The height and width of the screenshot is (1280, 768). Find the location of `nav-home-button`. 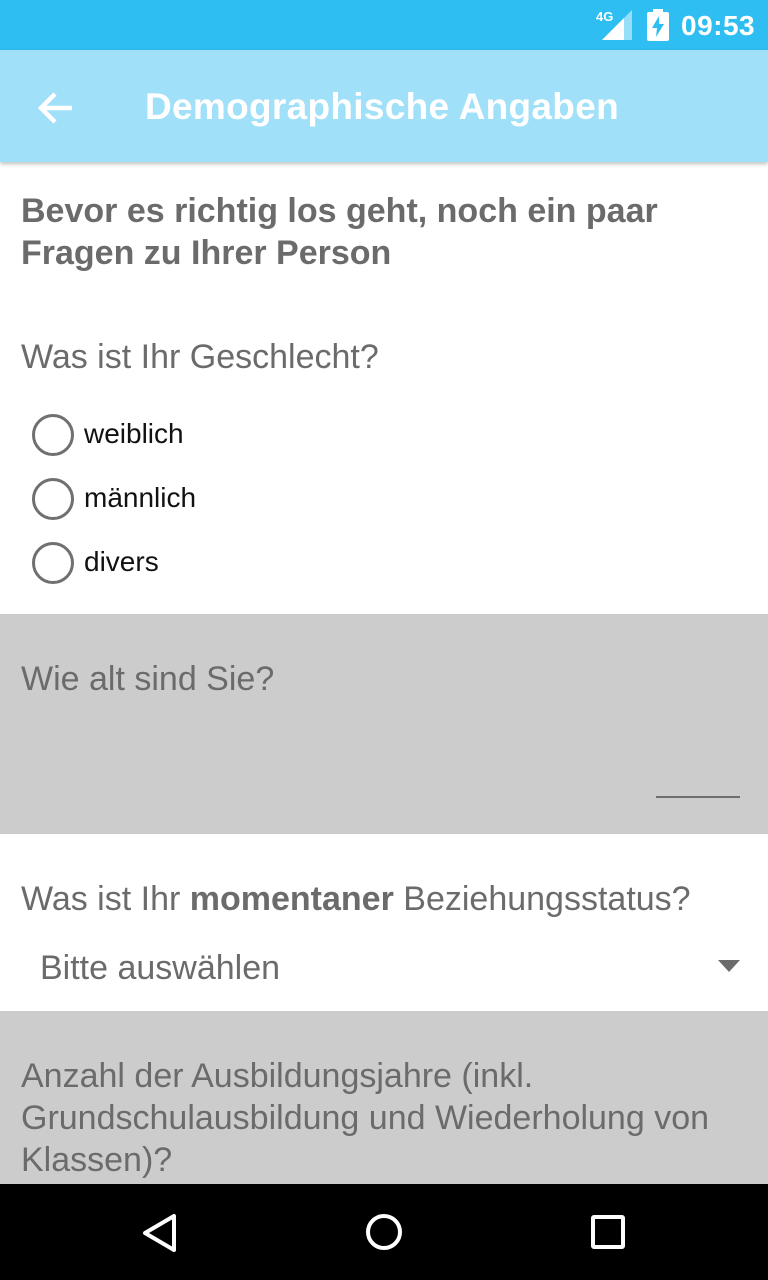

nav-home-button is located at coordinates (384, 1233).